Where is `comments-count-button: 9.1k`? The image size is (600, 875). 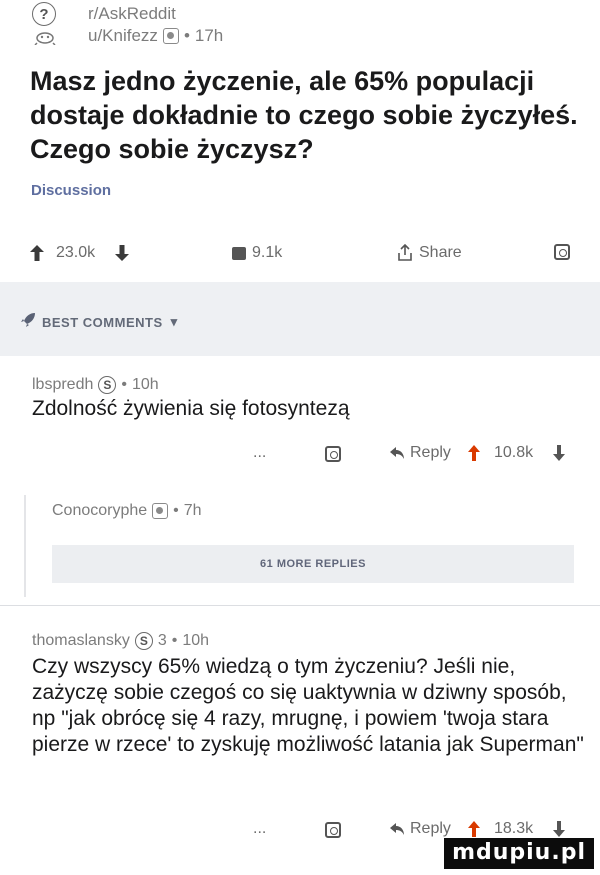 comments-count-button: 9.1k is located at coordinates (257, 253).